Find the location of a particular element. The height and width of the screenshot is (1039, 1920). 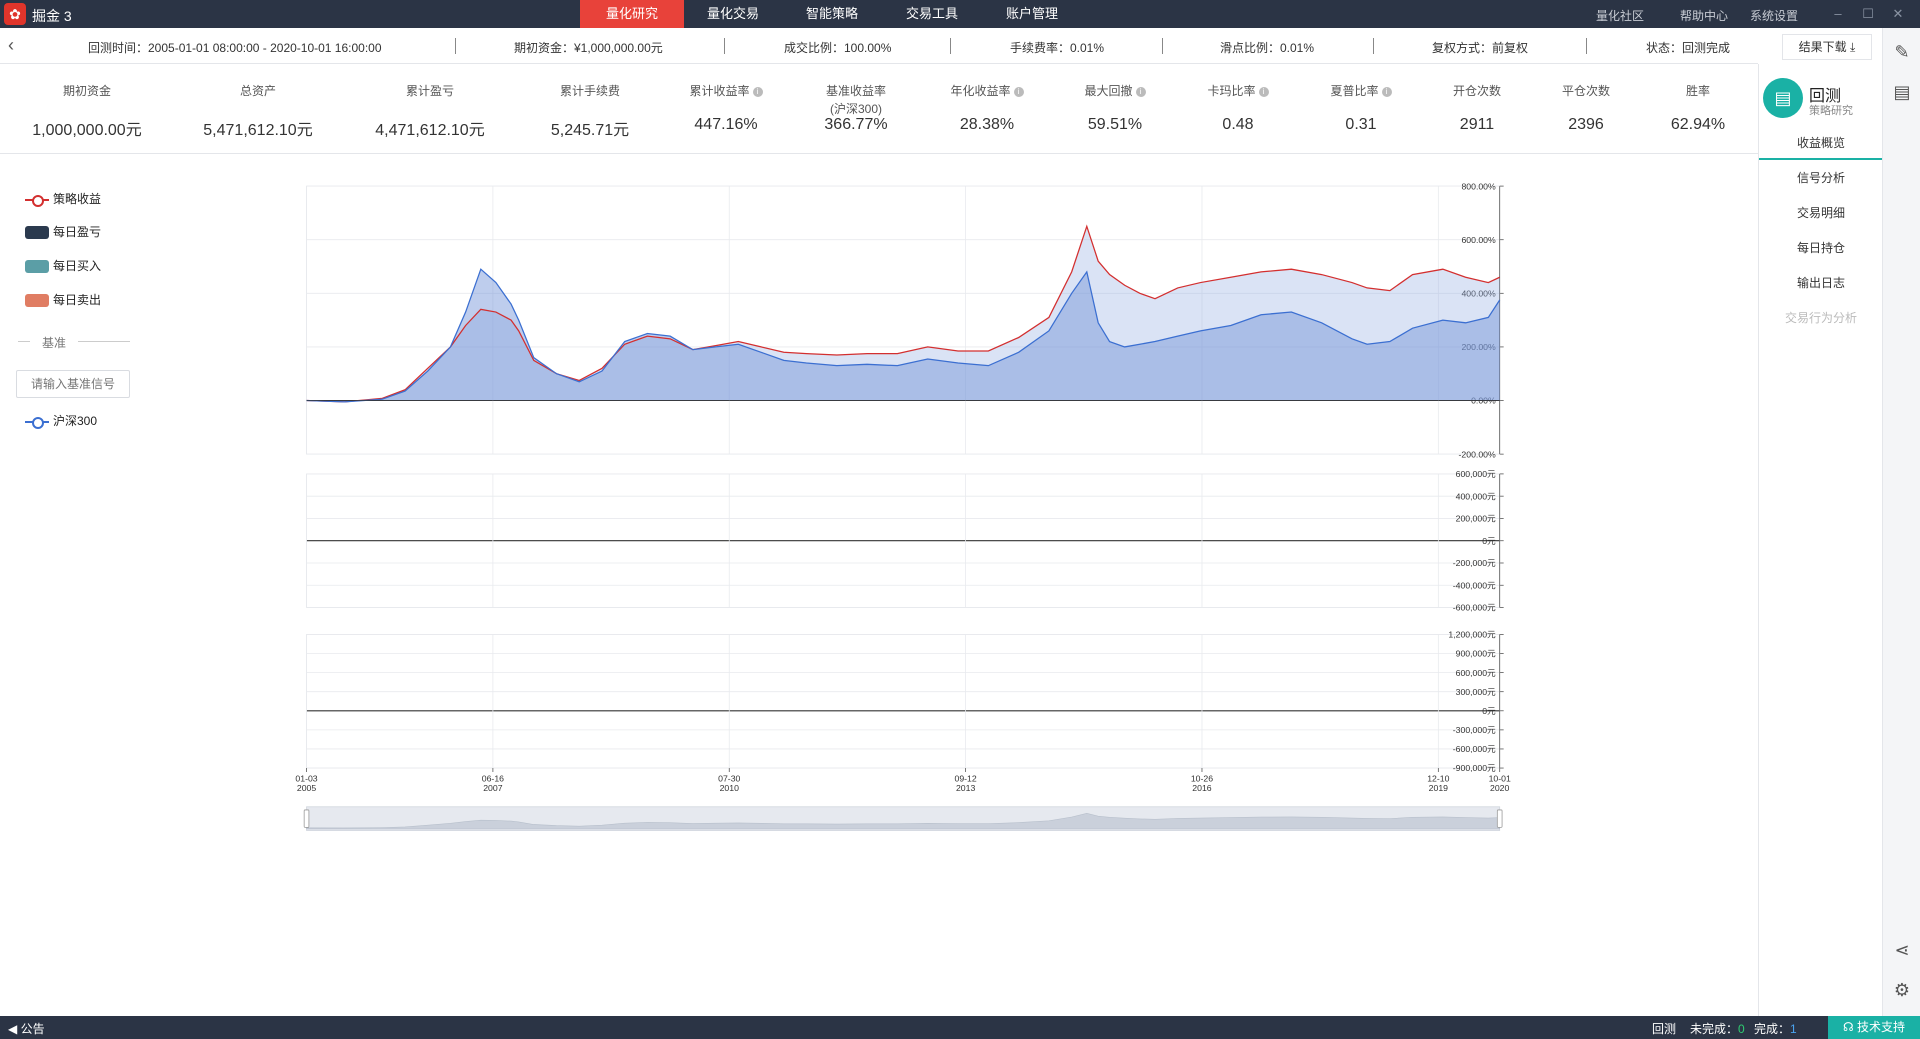

download-results-button: 结果下载 ⤓ is located at coordinates (1827, 47).